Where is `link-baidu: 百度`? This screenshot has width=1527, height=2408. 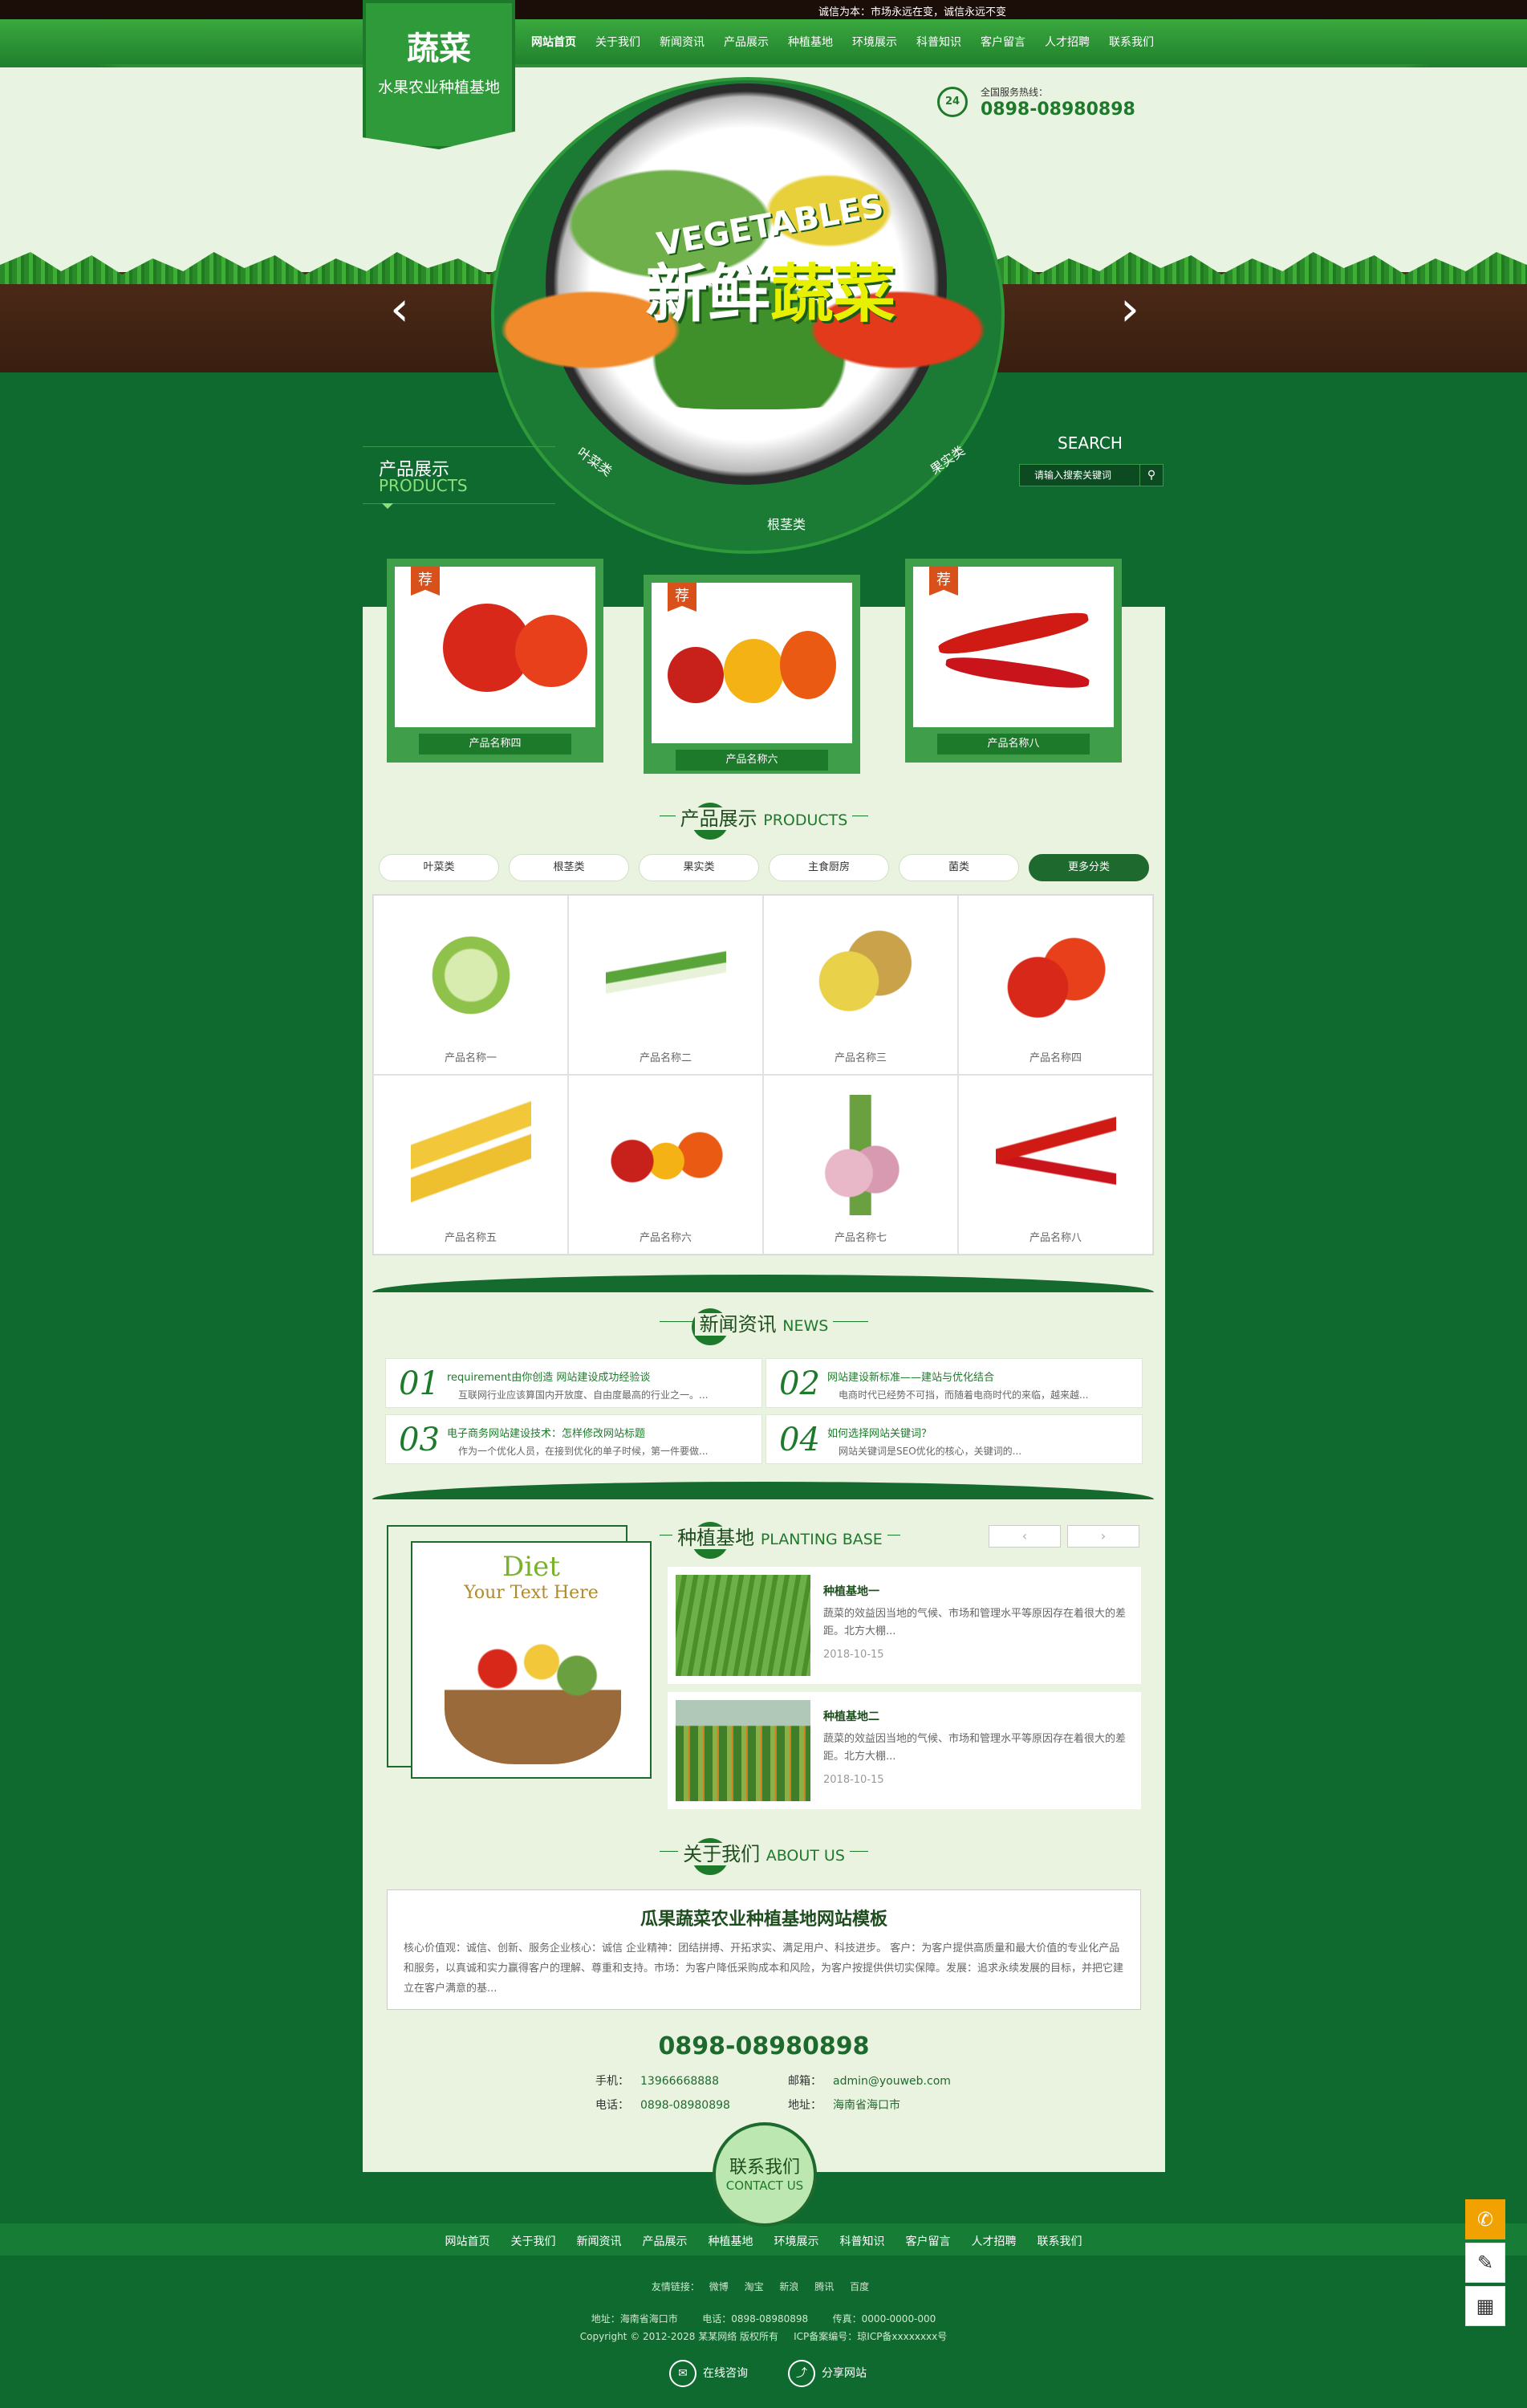
link-baidu: 百度 is located at coordinates (859, 2286).